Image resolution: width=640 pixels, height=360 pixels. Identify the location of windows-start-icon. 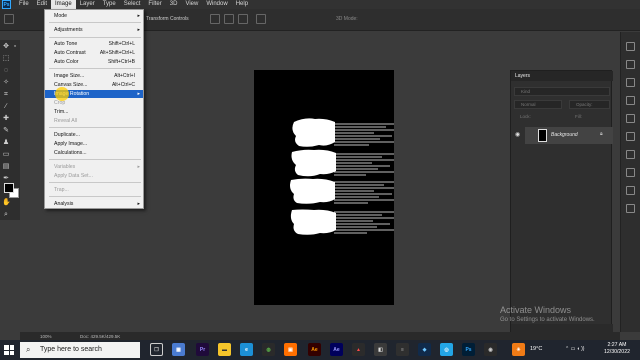
(9, 350).